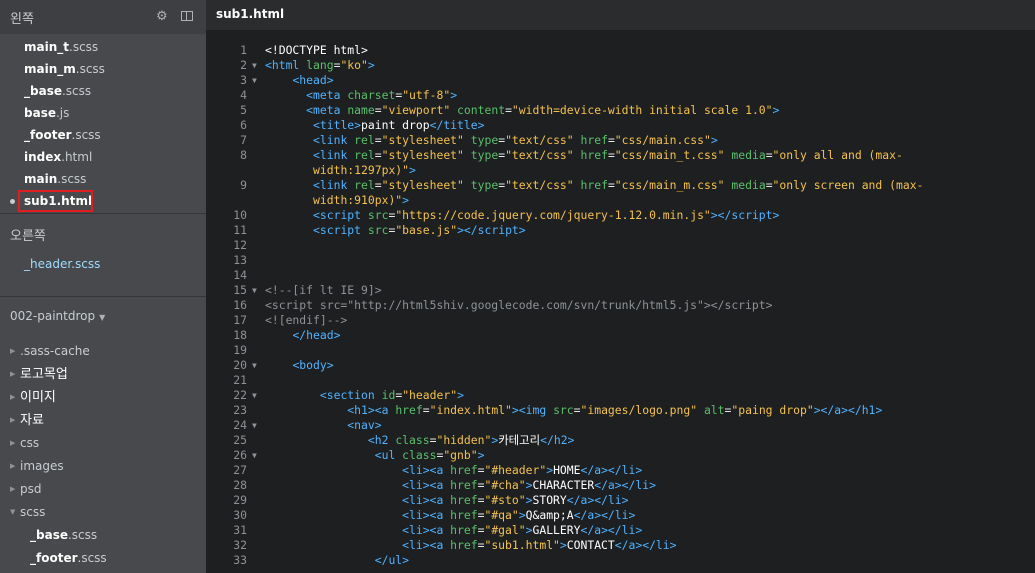 Image resolution: width=1035 pixels, height=573 pixels. I want to click on tree-folder: ▶ psd, so click(103, 489).